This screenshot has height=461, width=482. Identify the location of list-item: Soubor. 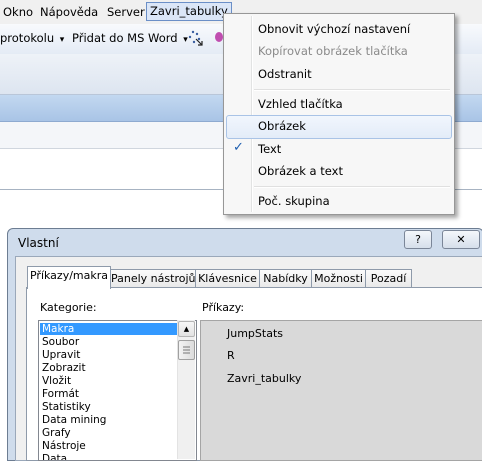
(60, 342).